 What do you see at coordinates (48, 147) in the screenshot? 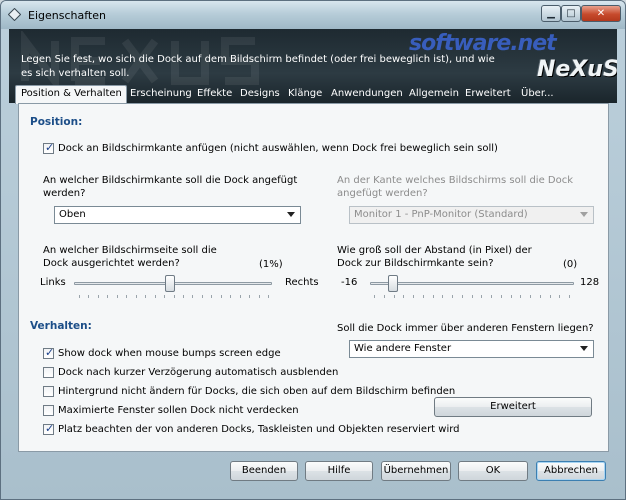
I see `attach-edge-checkbox` at bounding box center [48, 147].